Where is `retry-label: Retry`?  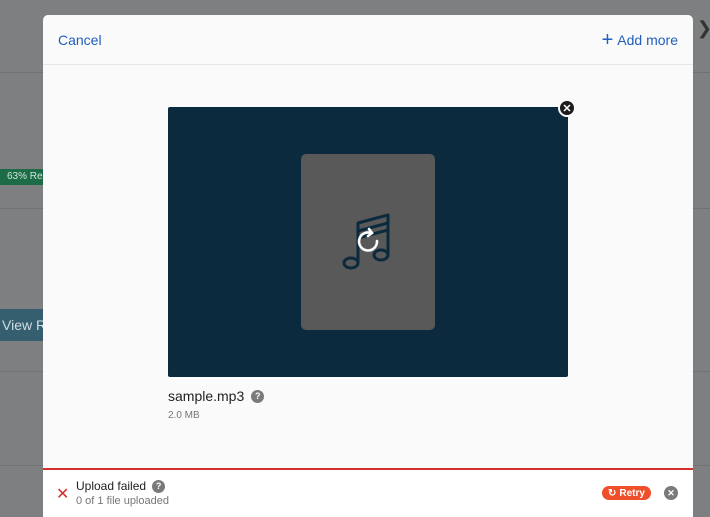
retry-label: Retry is located at coordinates (632, 493).